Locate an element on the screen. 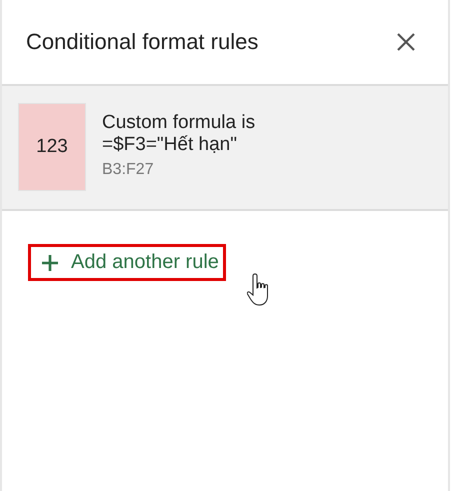 Image resolution: width=453 pixels, height=491 pixels. format-preview: 123 is located at coordinates (52, 147).